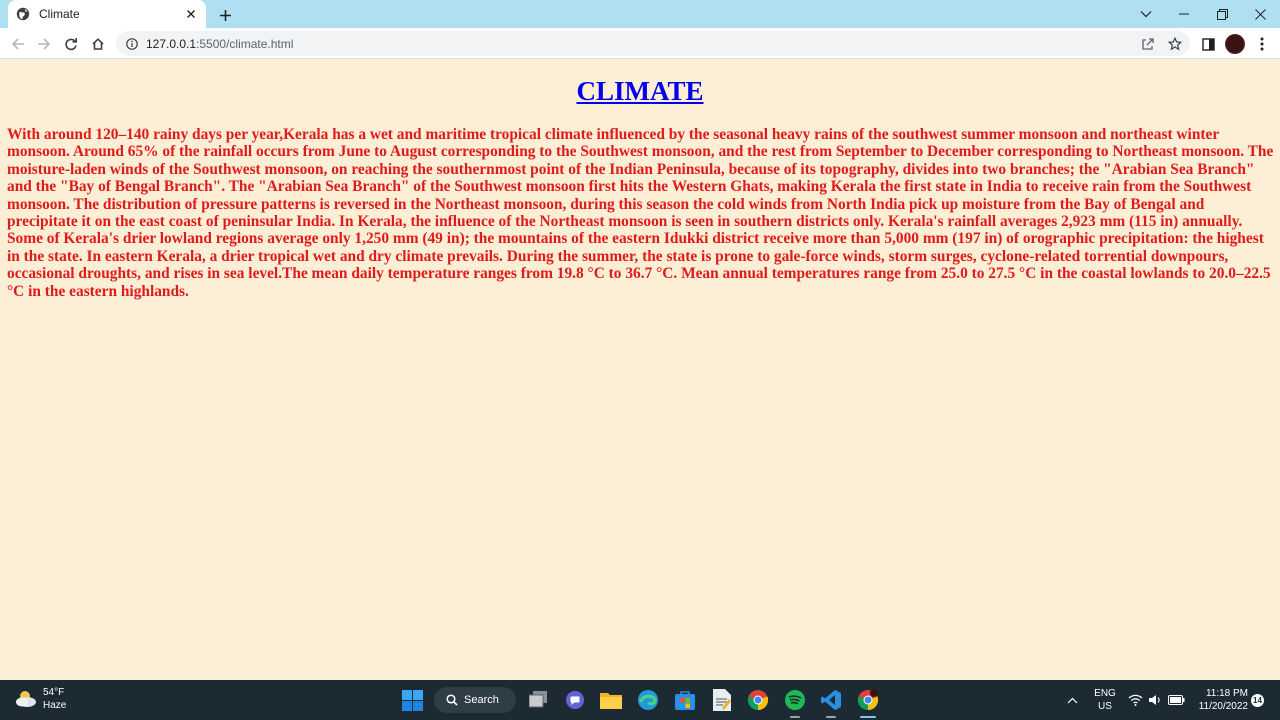 The image size is (1280, 720). Describe the element at coordinates (1262, 44) in the screenshot. I see `kebab-menu-icon` at that location.